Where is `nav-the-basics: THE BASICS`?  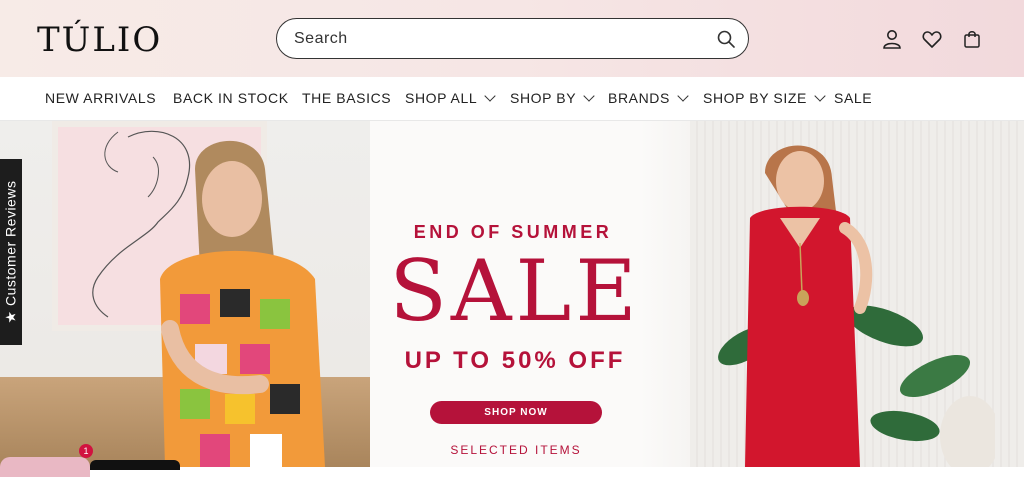
nav-the-basics: THE BASICS is located at coordinates (346, 98).